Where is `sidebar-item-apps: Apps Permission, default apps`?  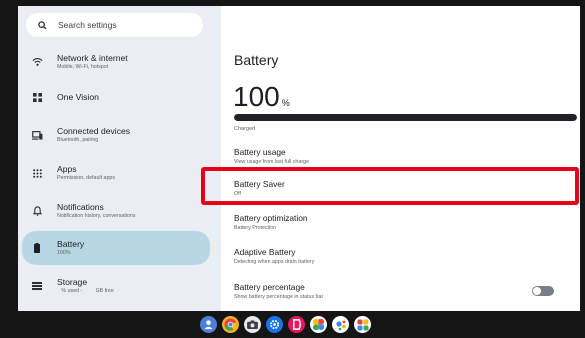 sidebar-item-apps: Apps Permission, default apps is located at coordinates (116, 173).